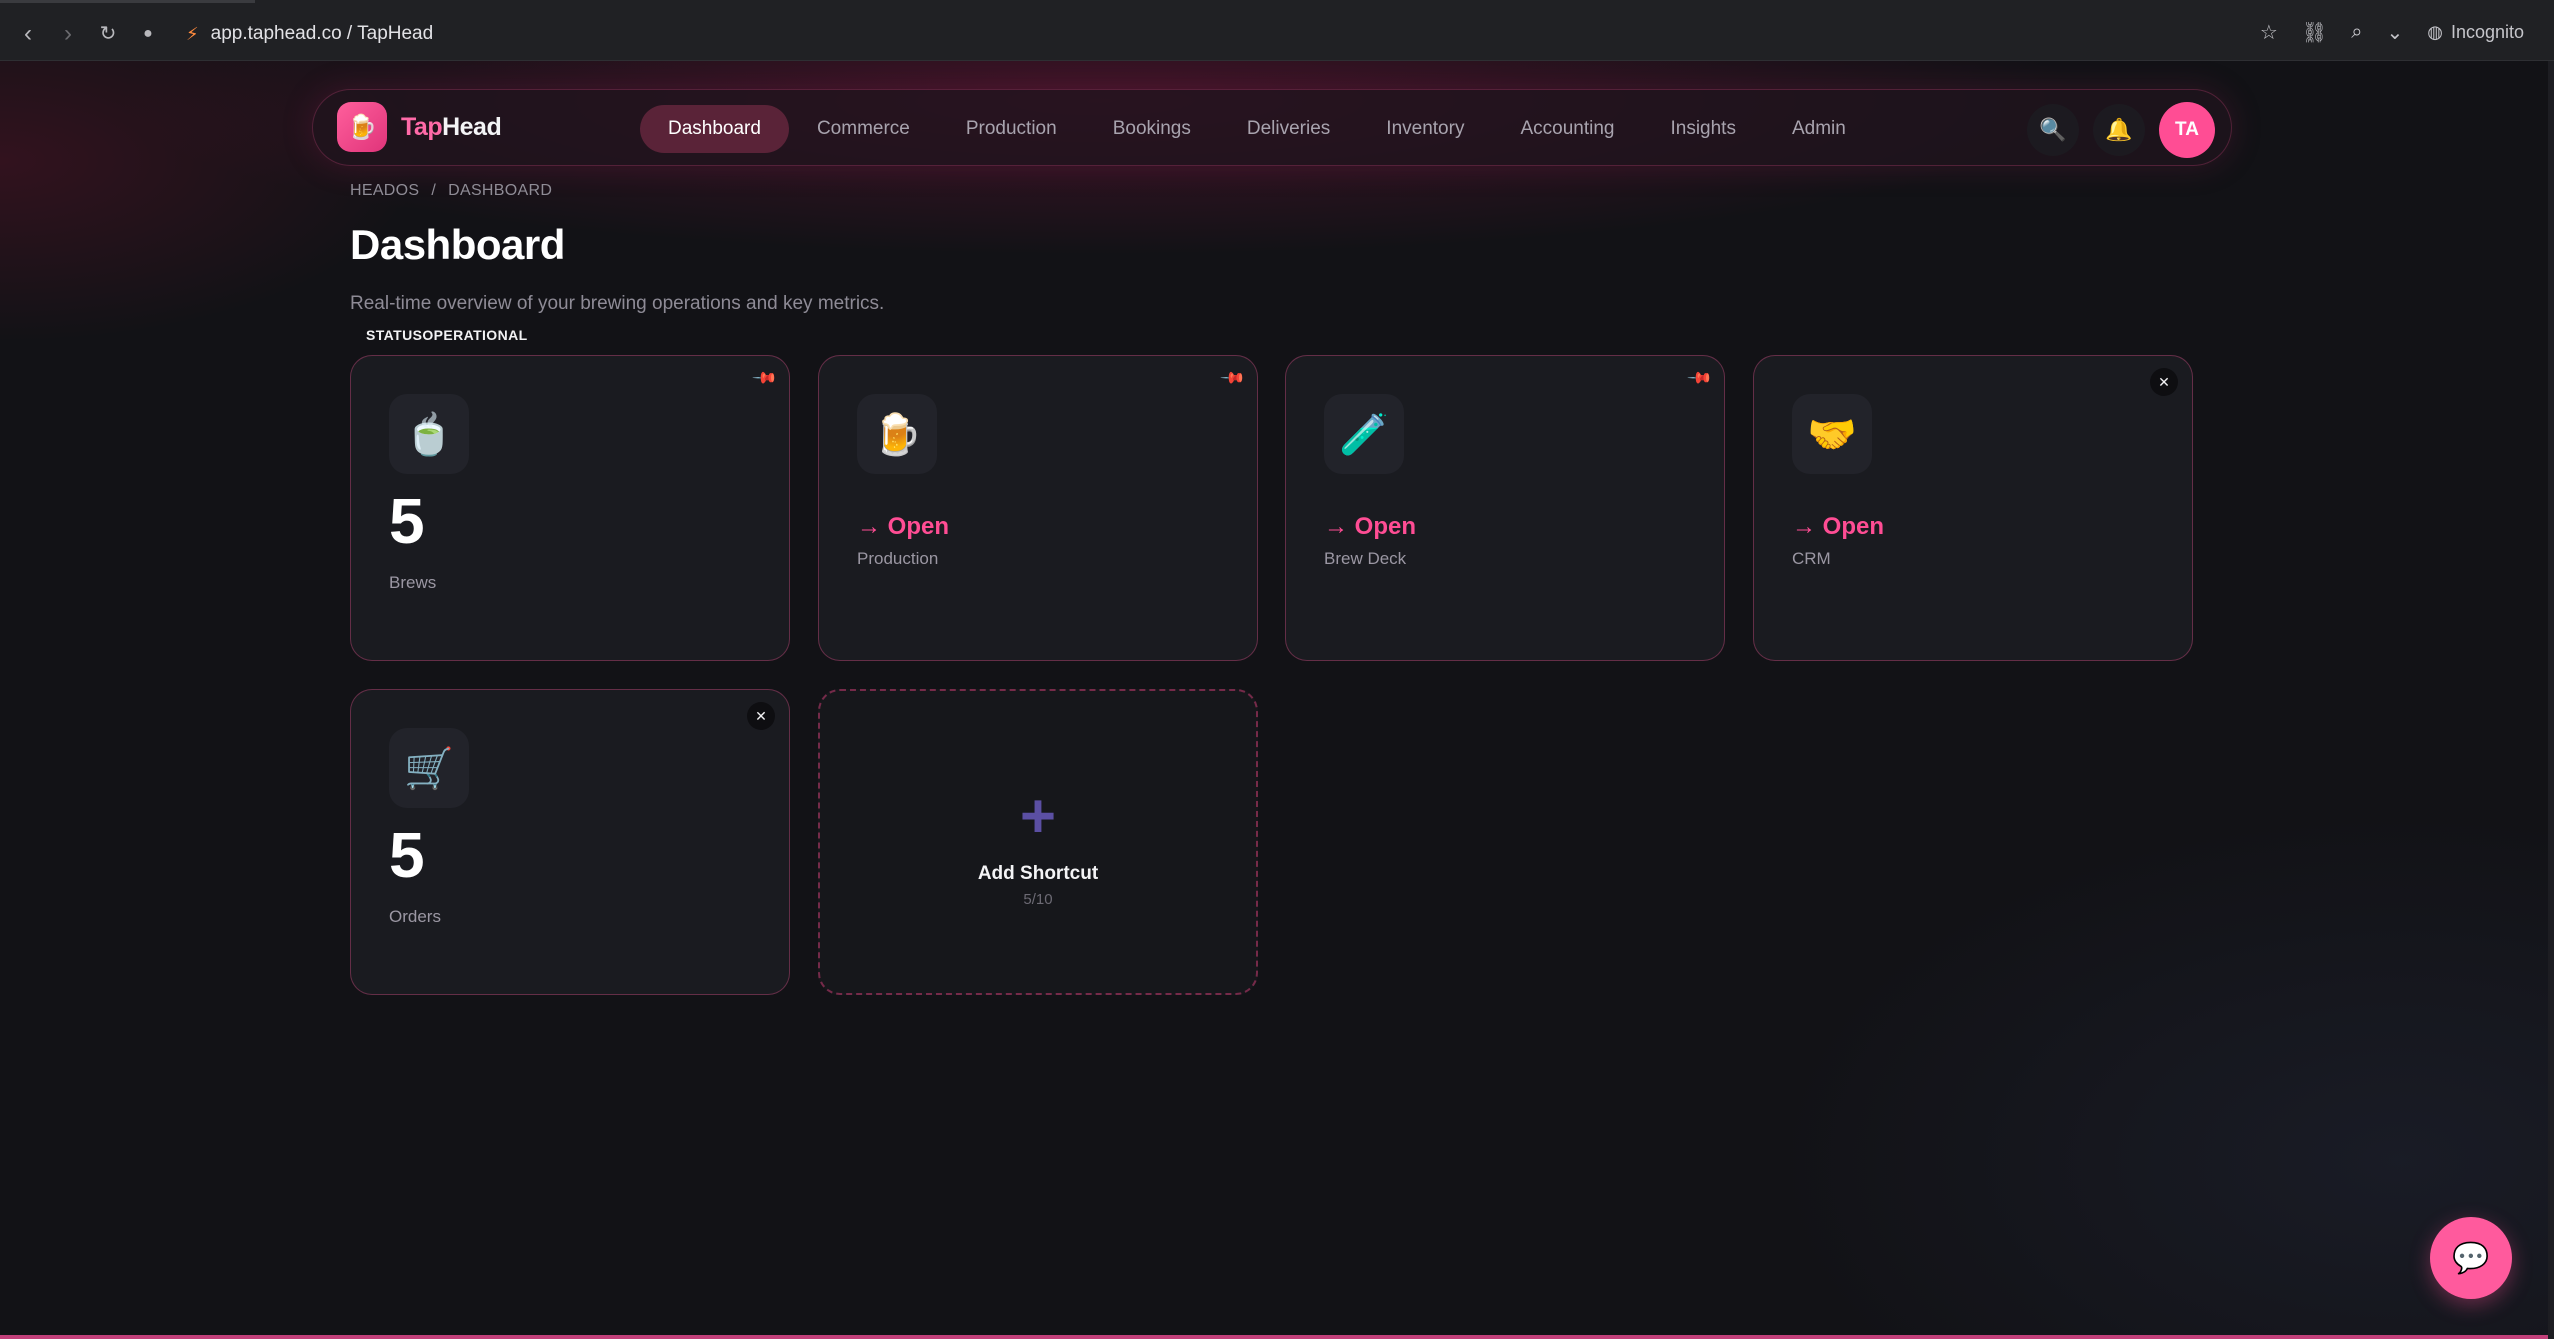  I want to click on search-icon: 🔍, so click(2053, 129).